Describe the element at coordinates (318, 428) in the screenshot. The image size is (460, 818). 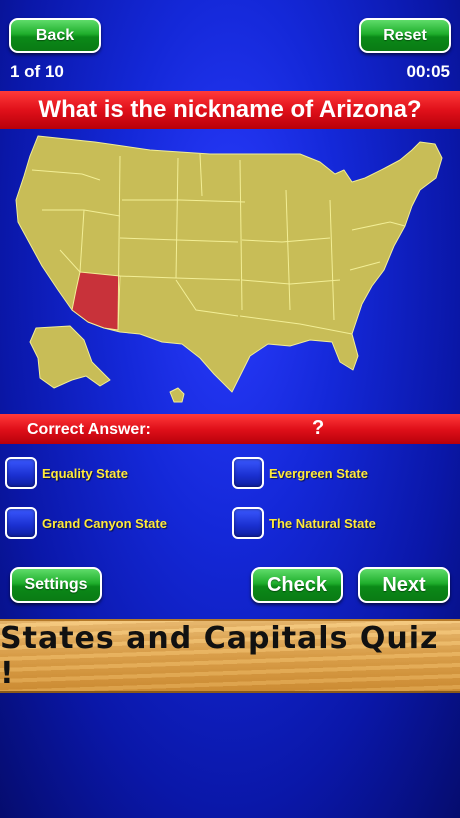
I see `correct-answer-value: ?` at that location.